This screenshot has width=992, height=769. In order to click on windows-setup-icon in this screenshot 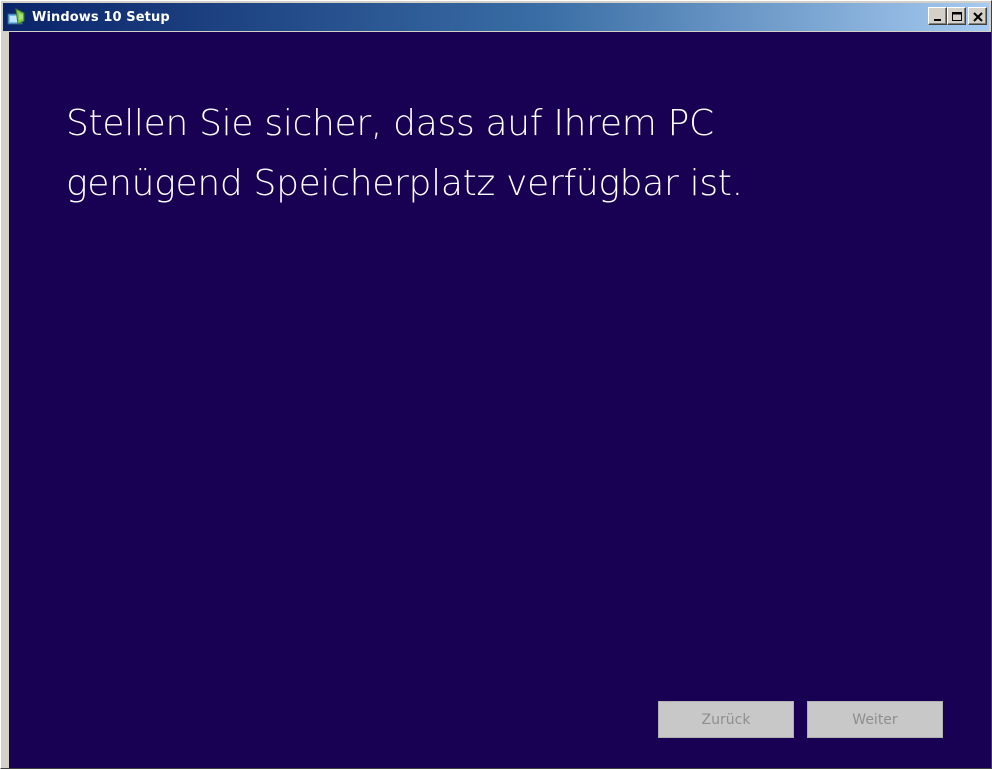, I will do `click(17, 17)`.